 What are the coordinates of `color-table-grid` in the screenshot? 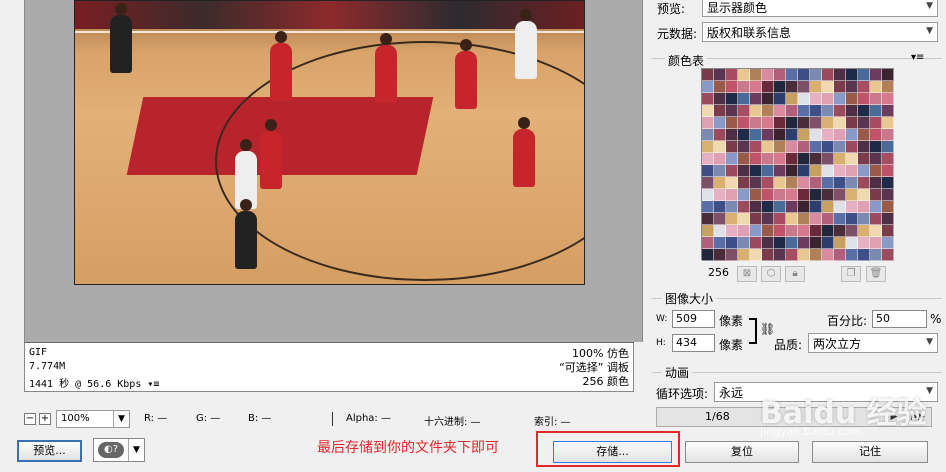 It's located at (797, 164).